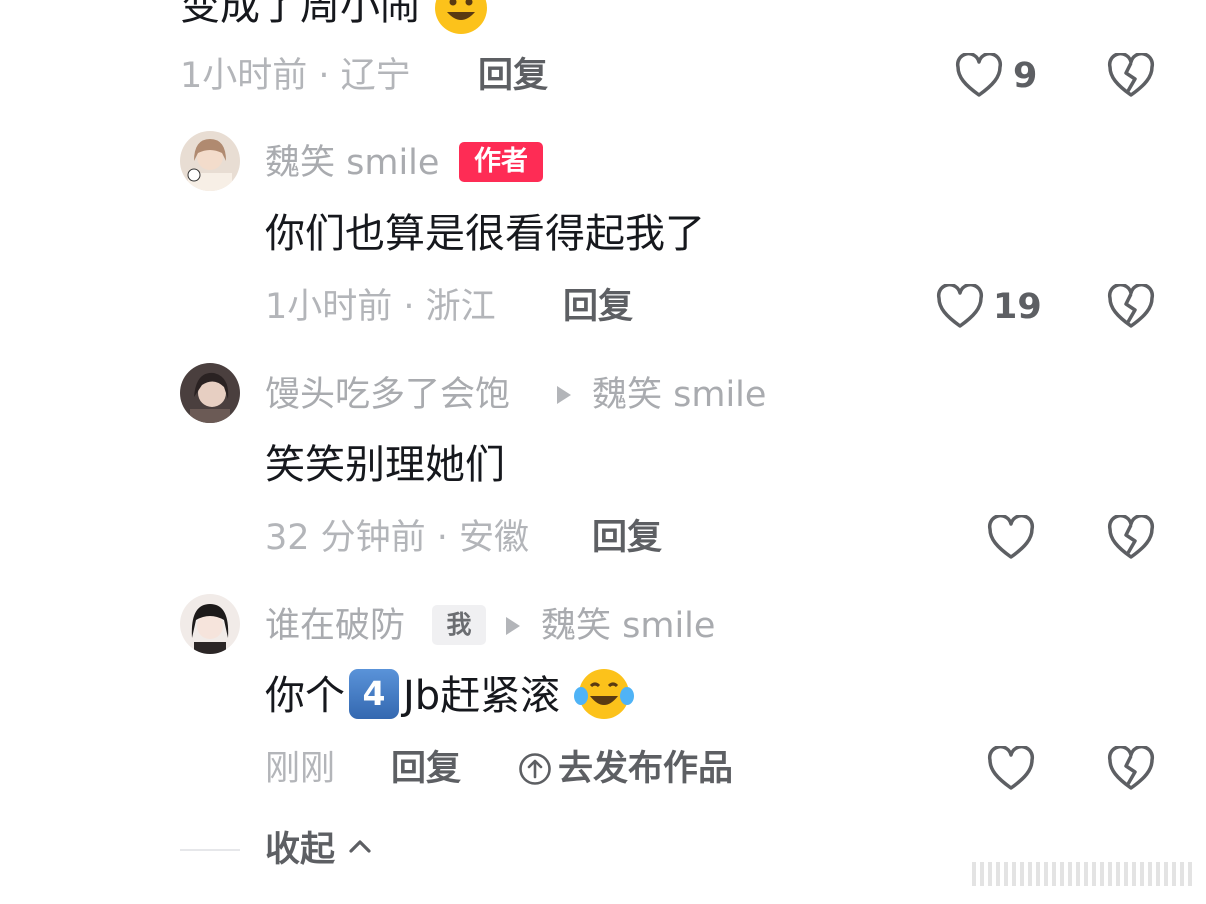 The height and width of the screenshot is (904, 1206). I want to click on publish-work-button: 去发布作品, so click(645, 769).